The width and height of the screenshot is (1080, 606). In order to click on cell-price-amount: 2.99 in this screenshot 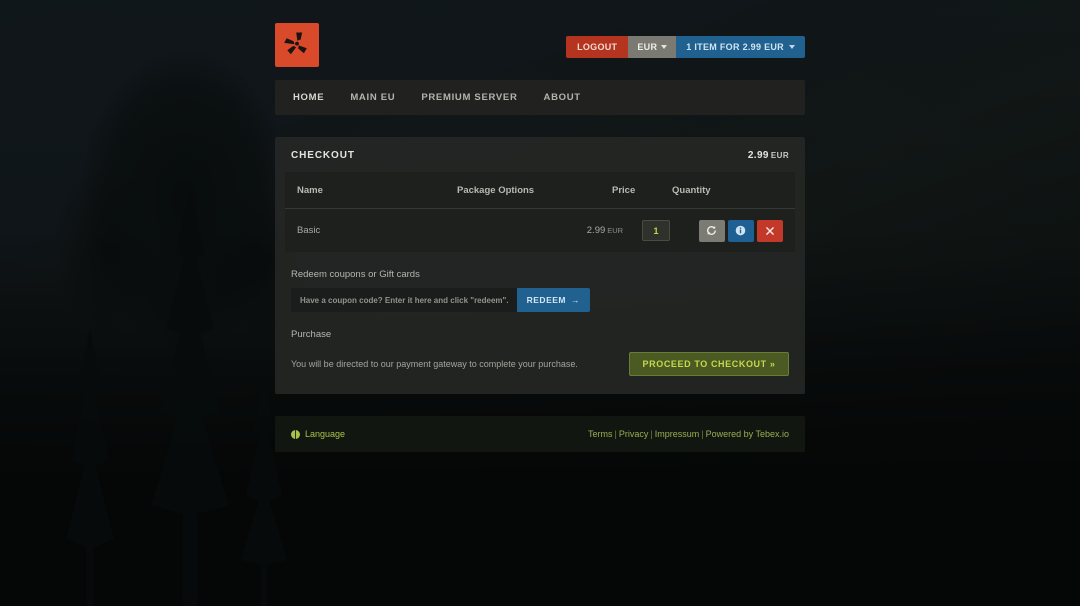, I will do `click(596, 230)`.